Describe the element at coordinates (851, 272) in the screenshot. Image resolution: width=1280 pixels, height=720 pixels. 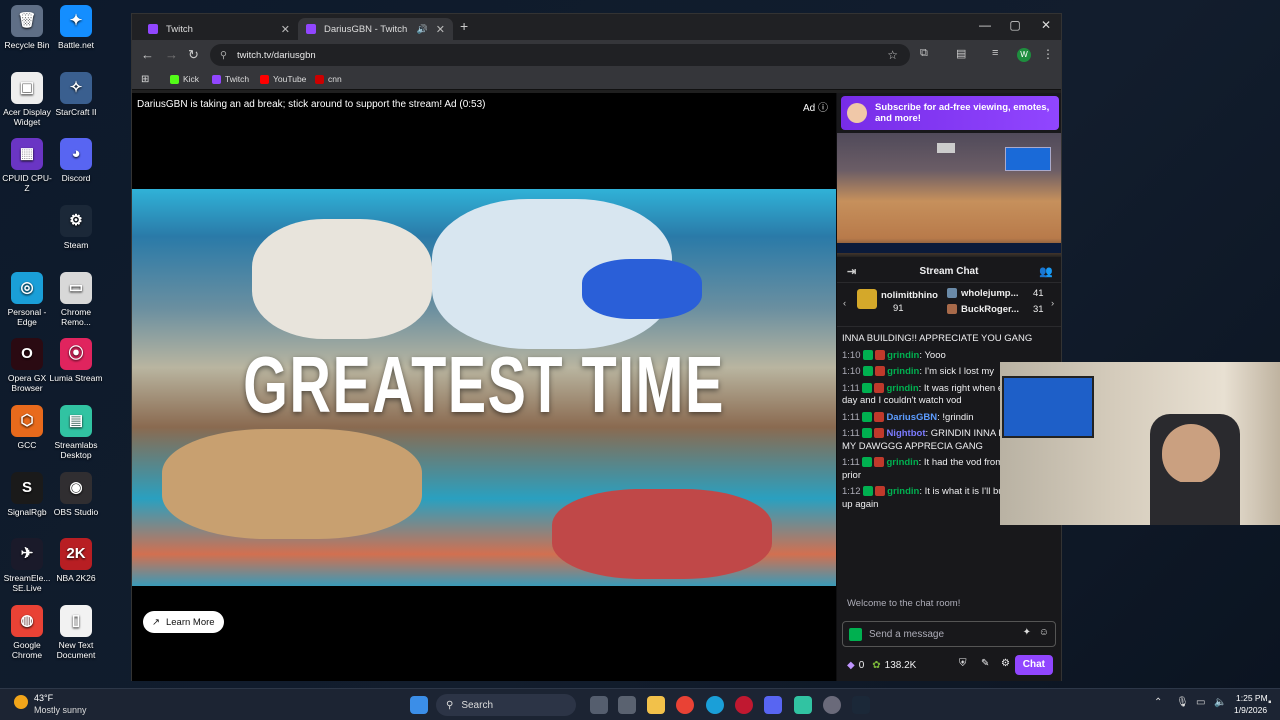
I see `collapse-chat-icon: ⇥` at that location.